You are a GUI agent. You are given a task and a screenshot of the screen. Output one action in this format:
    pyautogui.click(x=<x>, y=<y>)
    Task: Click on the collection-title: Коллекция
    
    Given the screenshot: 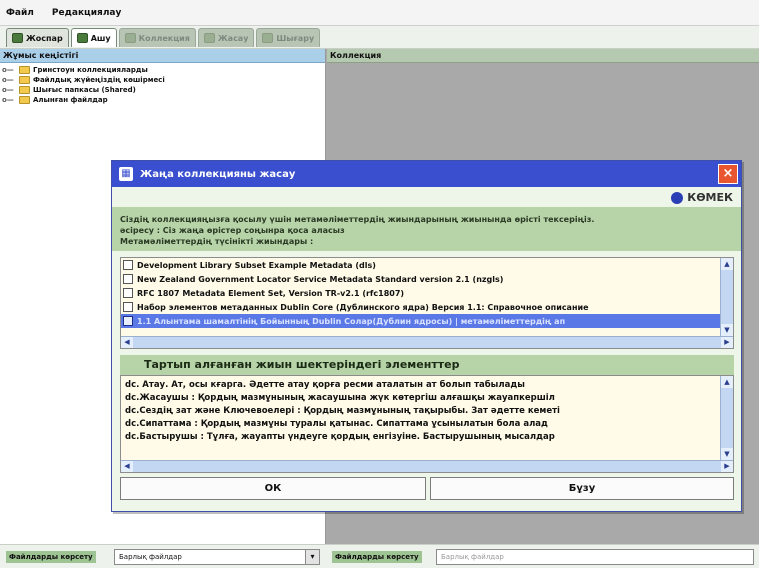 What is the action you would take?
    pyautogui.click(x=543, y=56)
    